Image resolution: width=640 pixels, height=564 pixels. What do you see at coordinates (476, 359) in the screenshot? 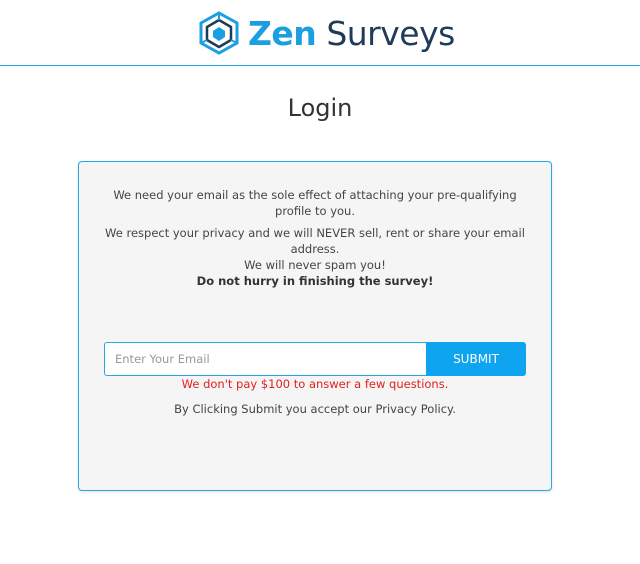
I see `submit-button: SUBMIT` at bounding box center [476, 359].